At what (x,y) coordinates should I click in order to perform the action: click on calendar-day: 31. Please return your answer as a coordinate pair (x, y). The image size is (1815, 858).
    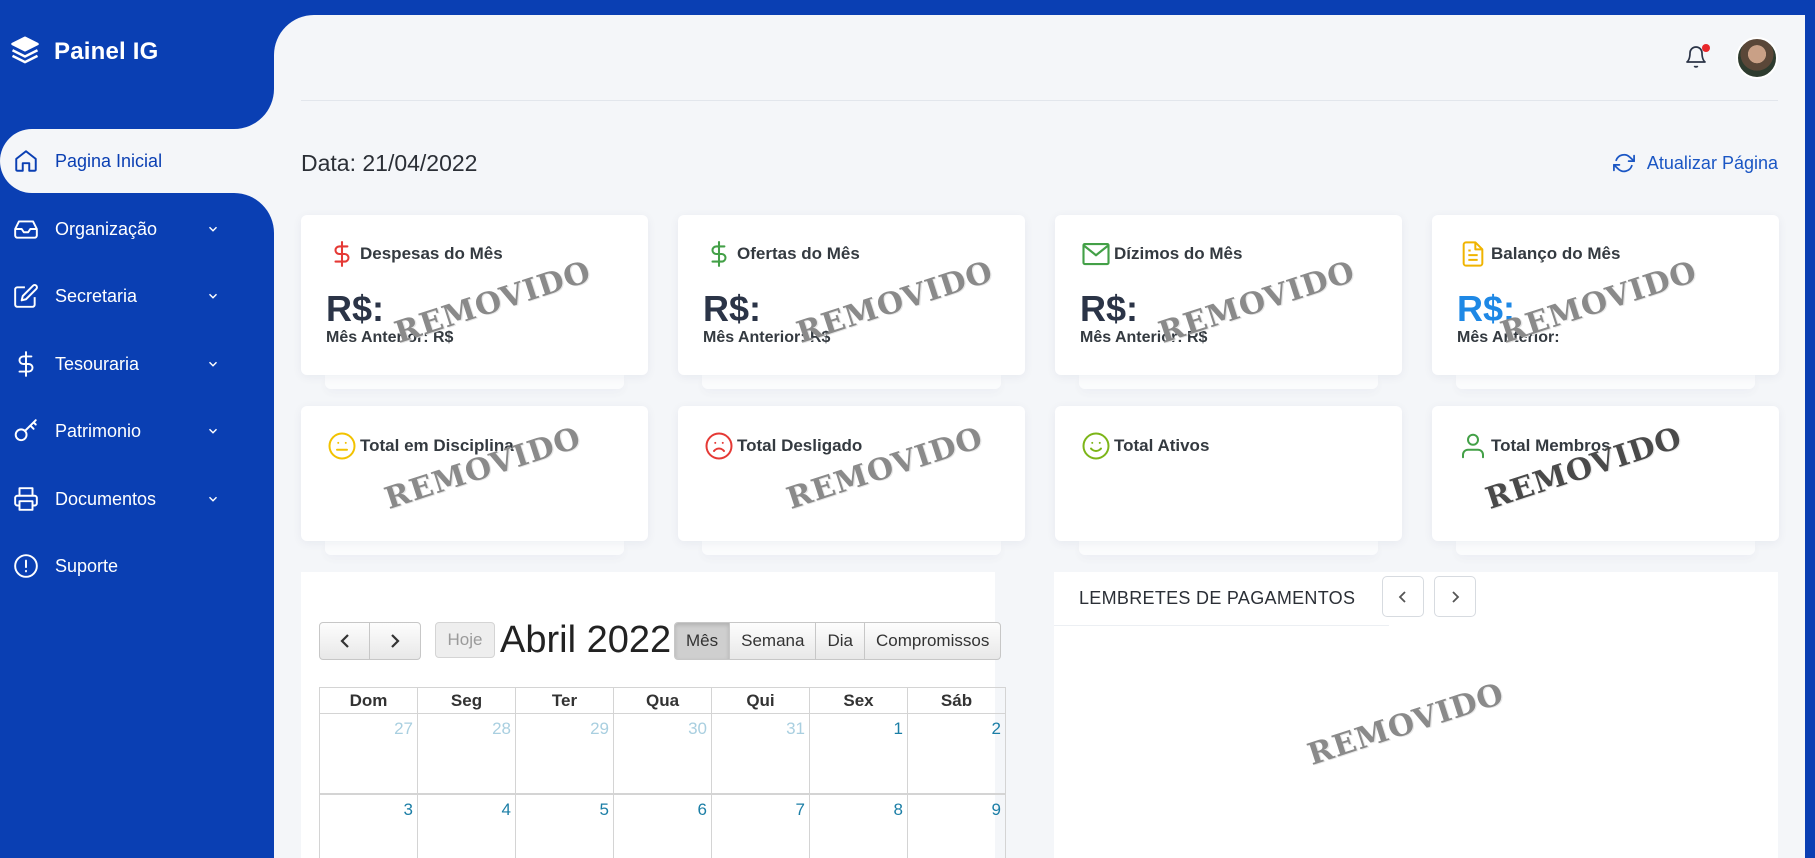
    Looking at the image, I should click on (761, 754).